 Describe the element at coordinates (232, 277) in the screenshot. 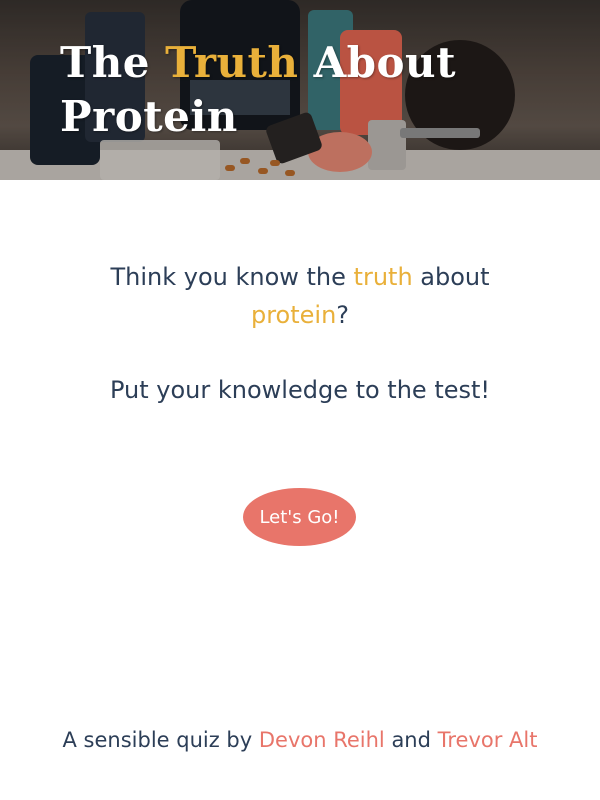

I see `intro-text: Think you know the` at that location.